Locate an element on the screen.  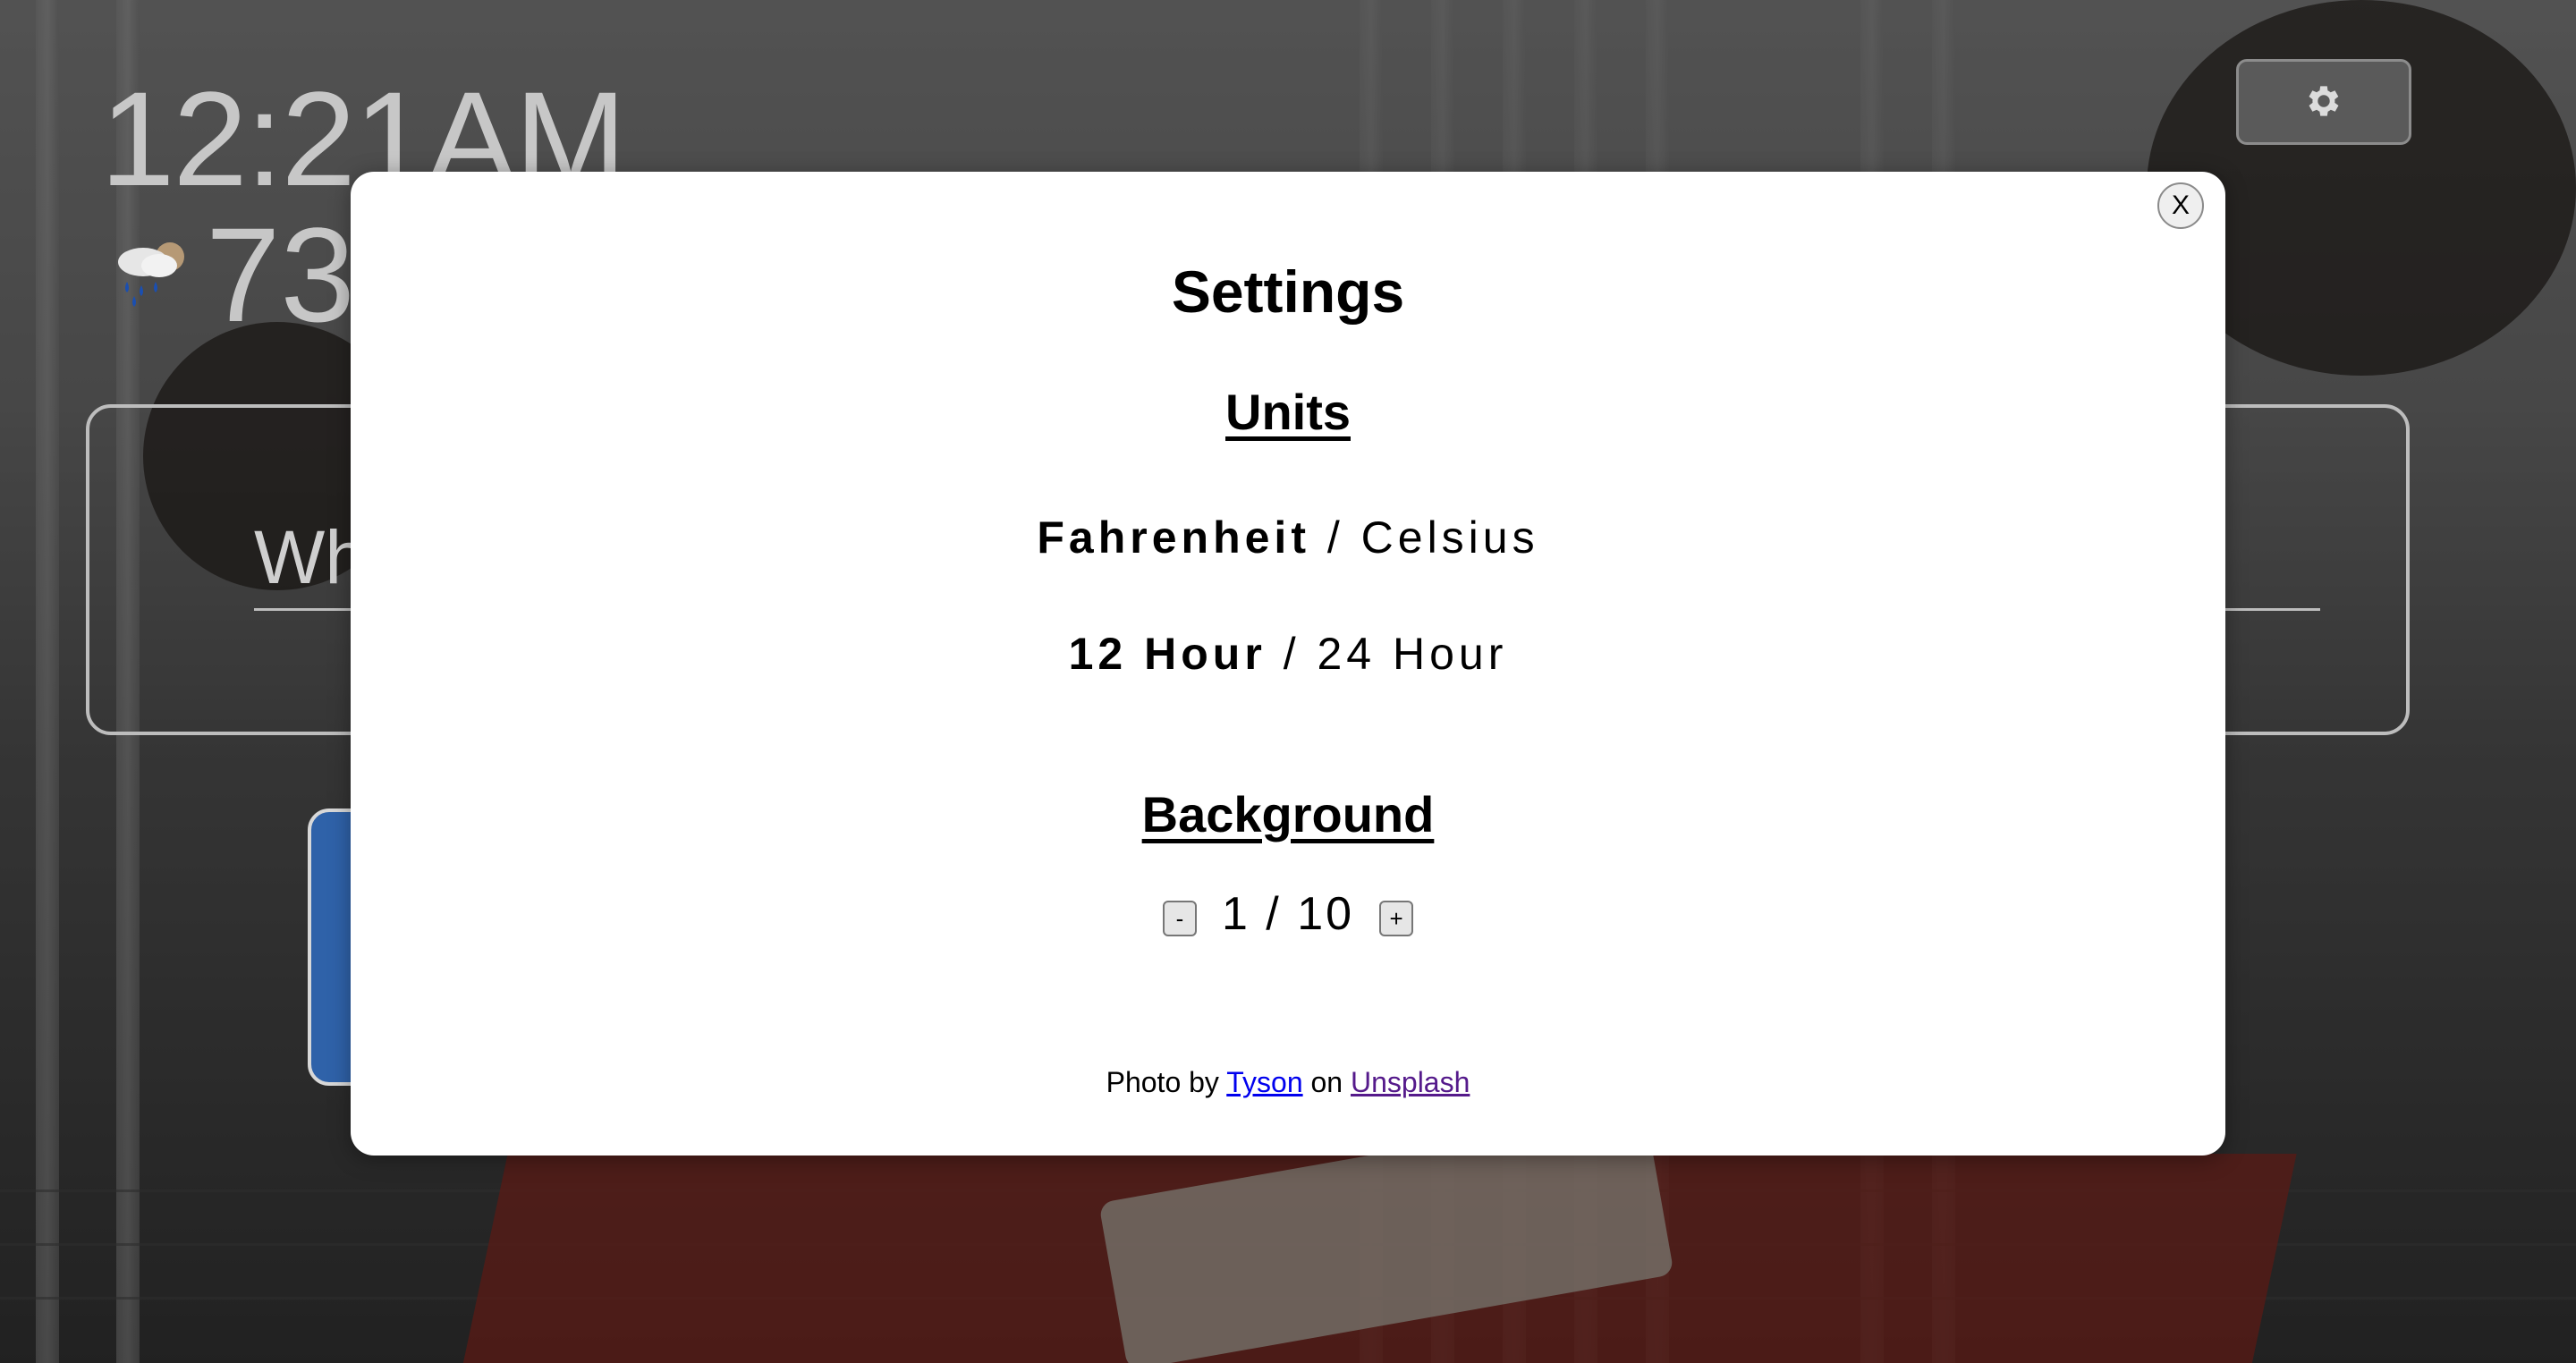
rain-cloud-icon is located at coordinates (150, 275).